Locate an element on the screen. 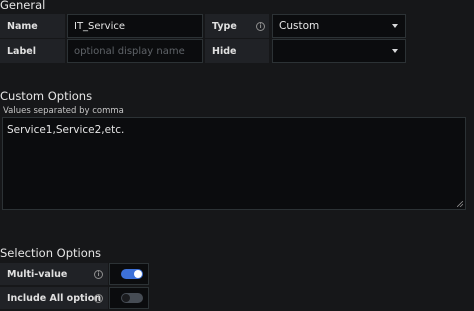 This screenshot has height=311, width=474. resize-handle-icon is located at coordinates (460, 204).